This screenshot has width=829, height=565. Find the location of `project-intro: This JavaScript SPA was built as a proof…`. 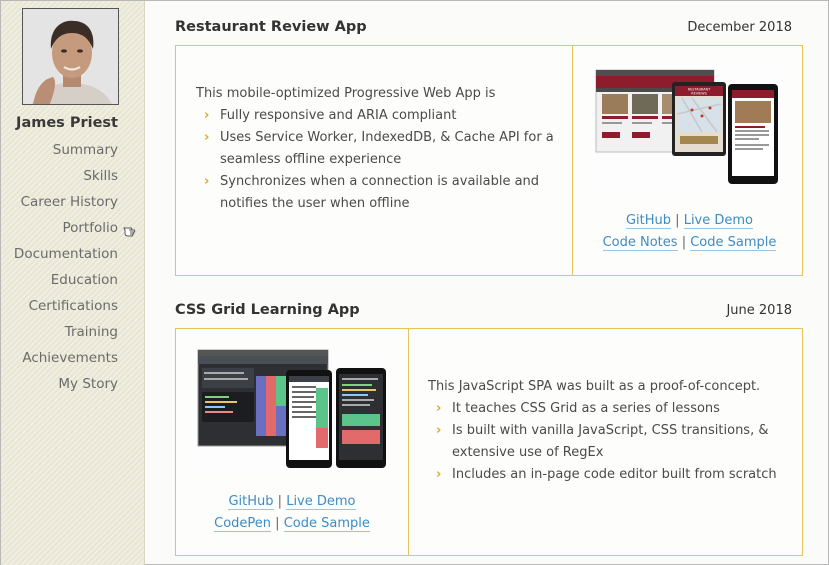

project-intro: This JavaScript SPA was built as a proof… is located at coordinates (594, 386).